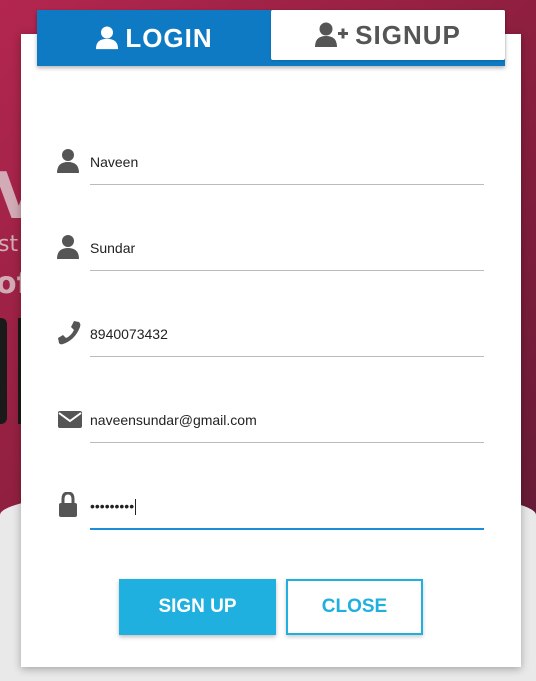 This screenshot has width=536, height=681. I want to click on phone-icon, so click(69, 333).